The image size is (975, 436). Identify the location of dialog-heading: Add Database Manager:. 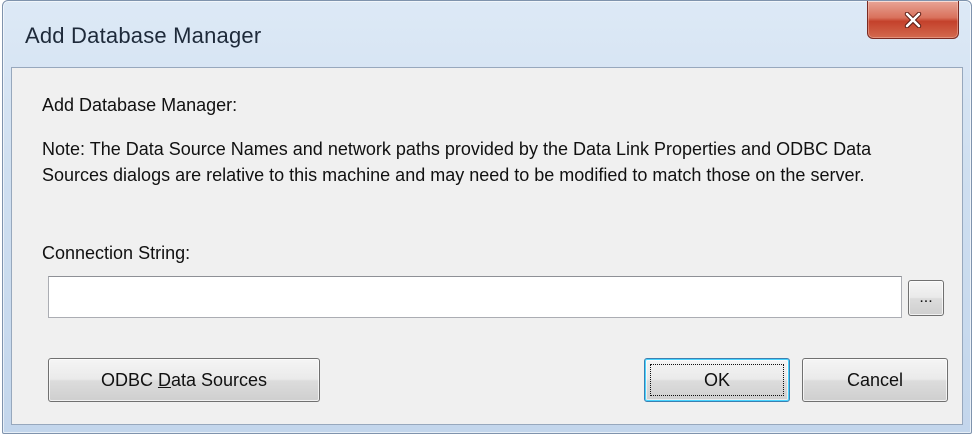
(140, 105).